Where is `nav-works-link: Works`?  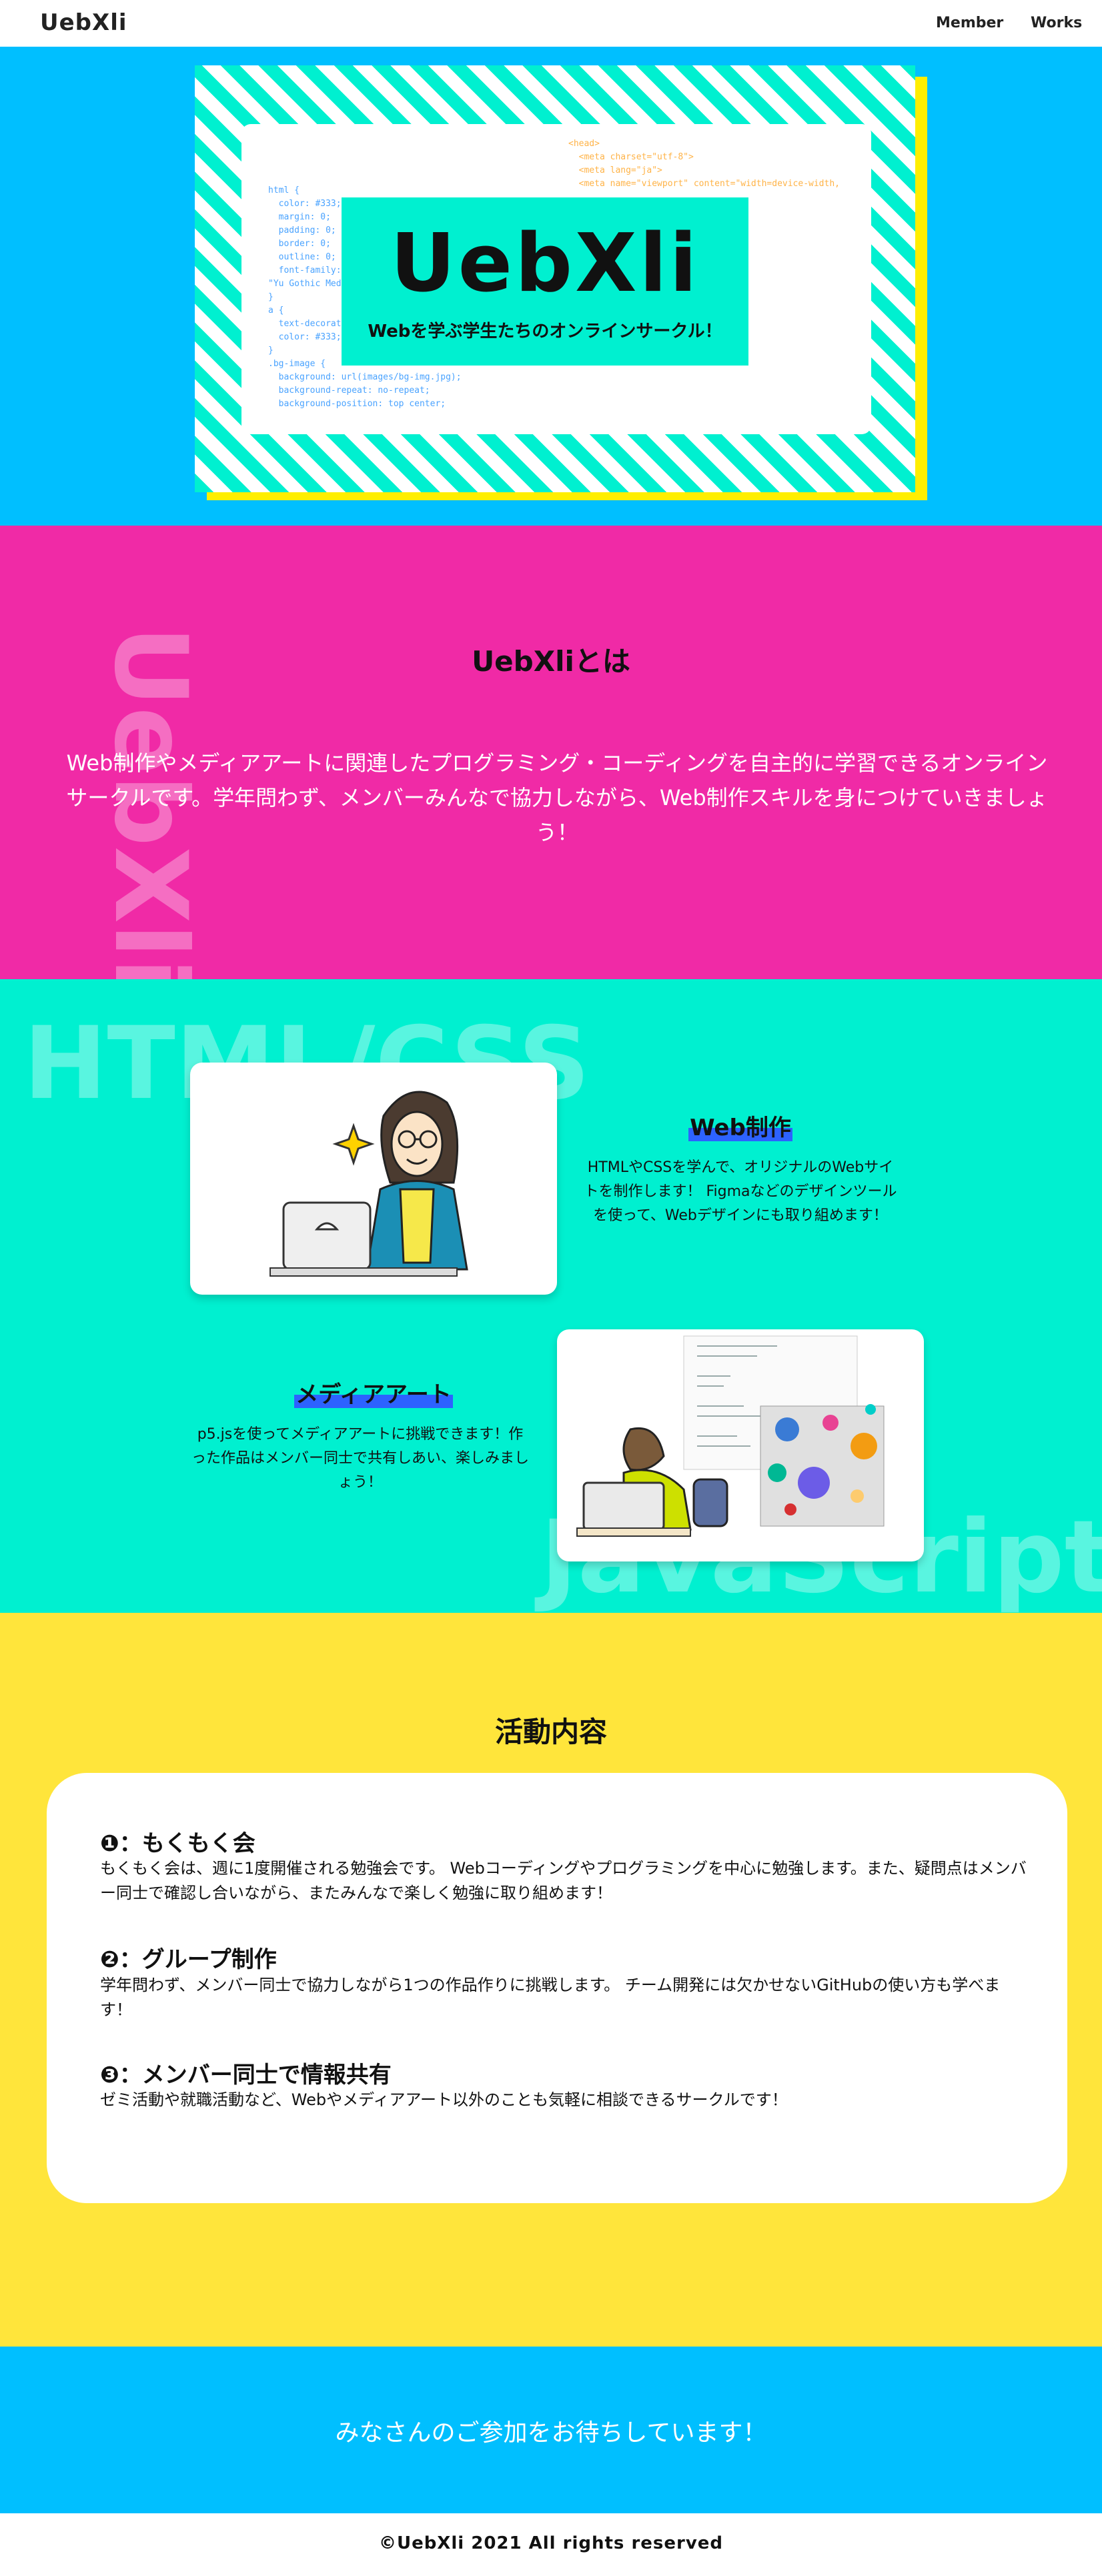
nav-works-link: Works is located at coordinates (1056, 23).